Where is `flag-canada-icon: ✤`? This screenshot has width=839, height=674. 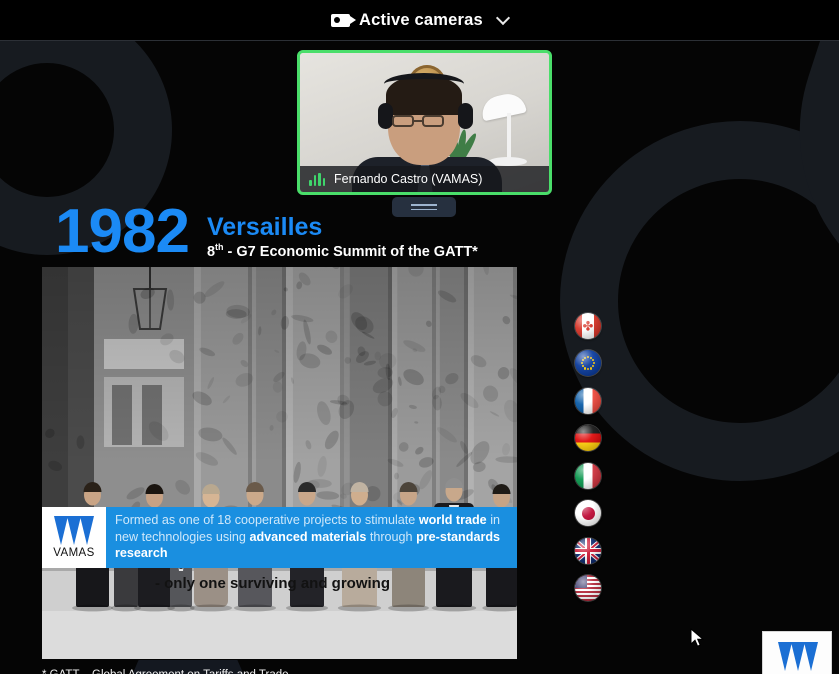 flag-canada-icon: ✤ is located at coordinates (588, 325).